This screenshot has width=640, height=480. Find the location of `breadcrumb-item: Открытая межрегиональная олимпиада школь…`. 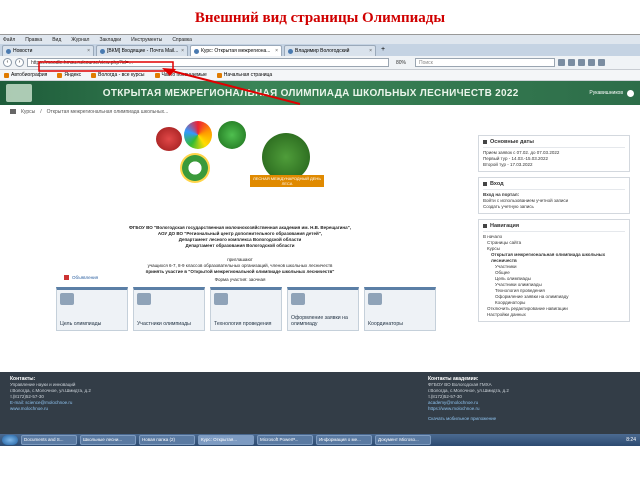

breadcrumb-item: Открытая межрегиональная олимпиада школь… is located at coordinates (108, 112).